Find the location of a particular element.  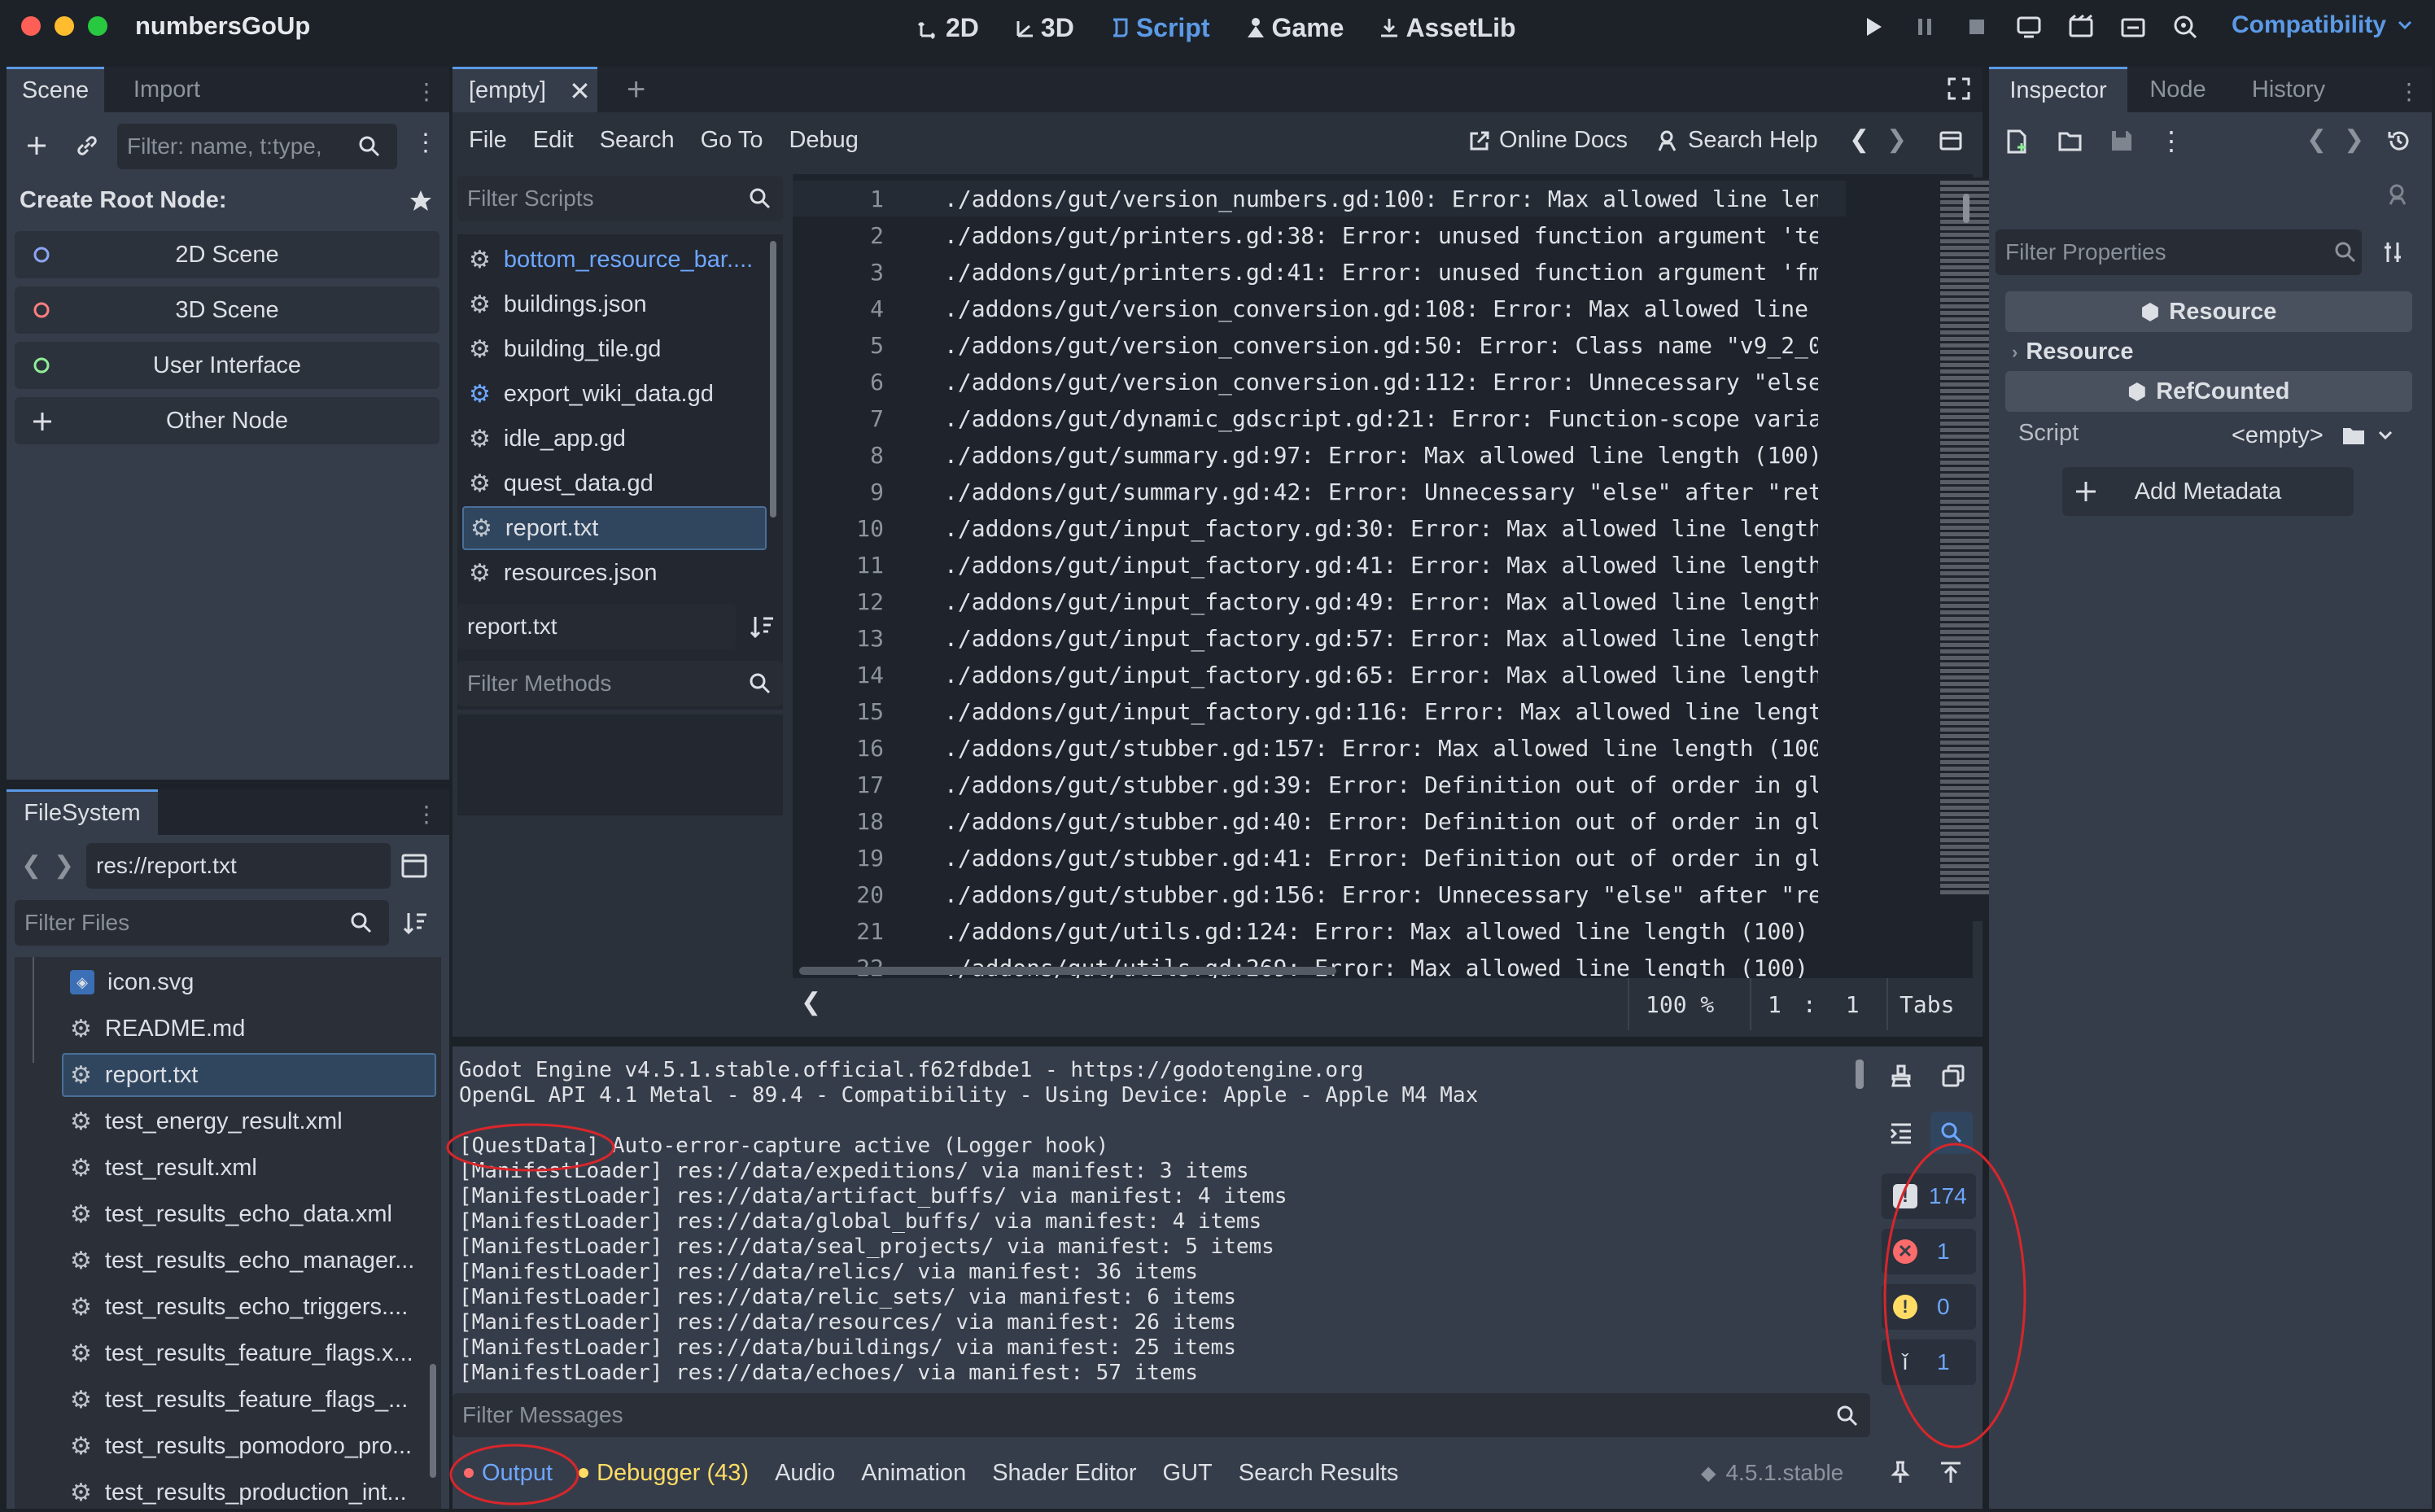

history-back-icon: ❮ is located at coordinates (32, 865).